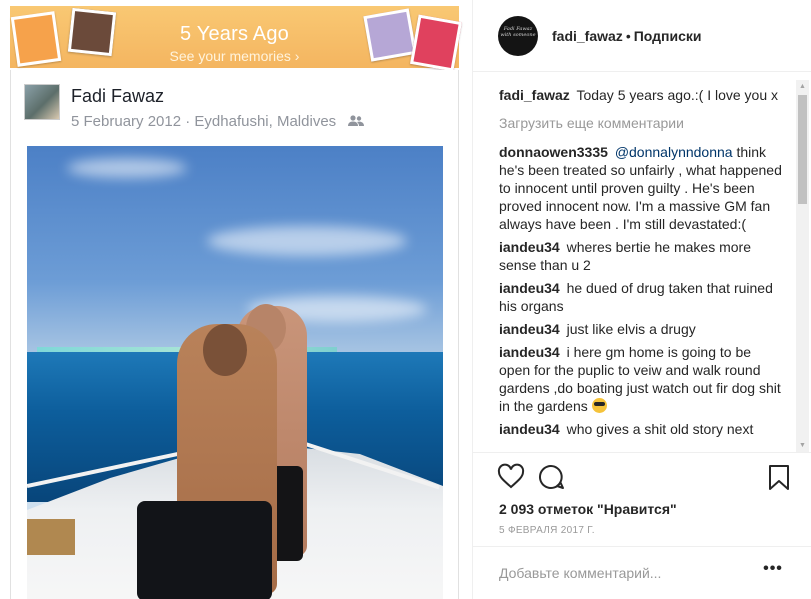 The width and height of the screenshot is (811, 599). I want to click on fb-author-avatar, so click(42, 102).